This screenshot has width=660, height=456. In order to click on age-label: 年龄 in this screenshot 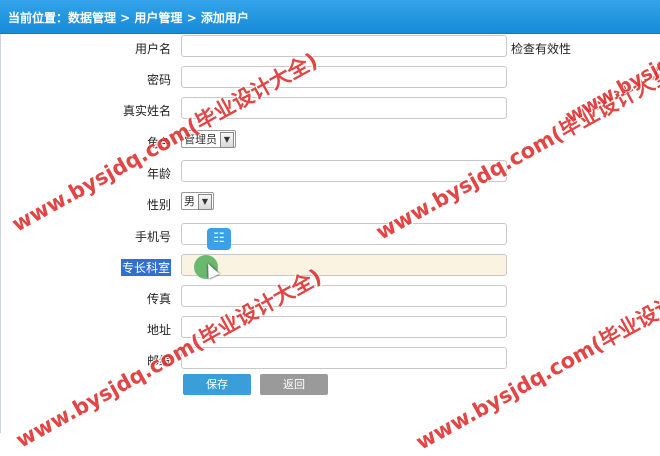, I will do `click(158, 174)`.